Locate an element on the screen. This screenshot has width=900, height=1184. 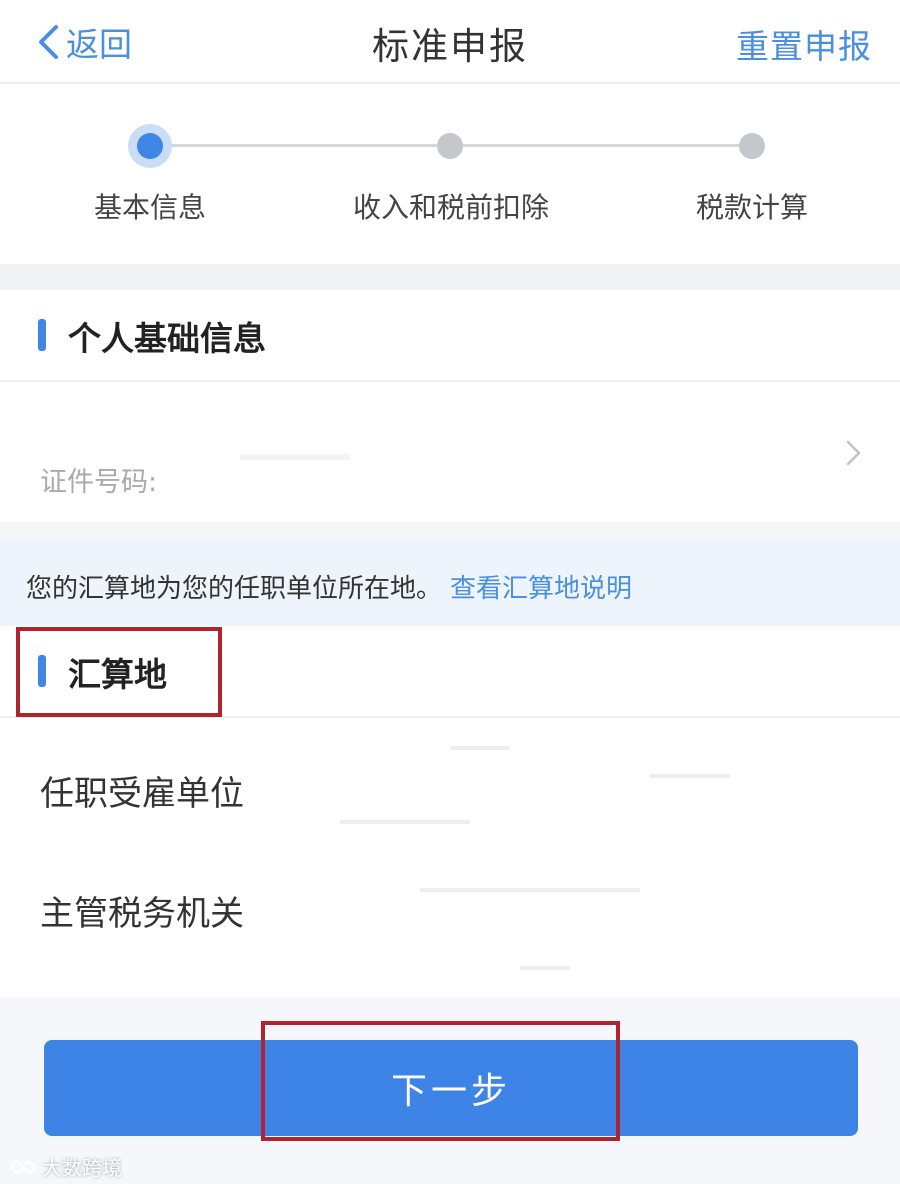
employer-label: 任职受雇单位 is located at coordinates (142, 794).